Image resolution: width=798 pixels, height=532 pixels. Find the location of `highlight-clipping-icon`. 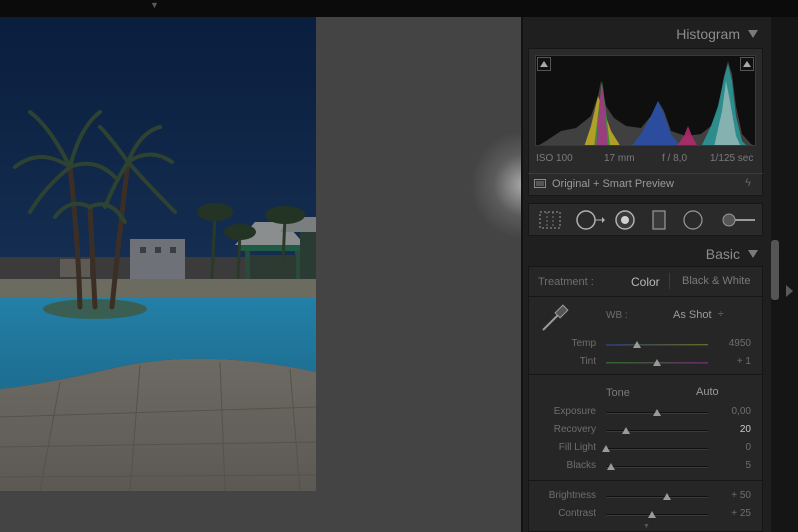

highlight-clipping-icon is located at coordinates (747, 64).